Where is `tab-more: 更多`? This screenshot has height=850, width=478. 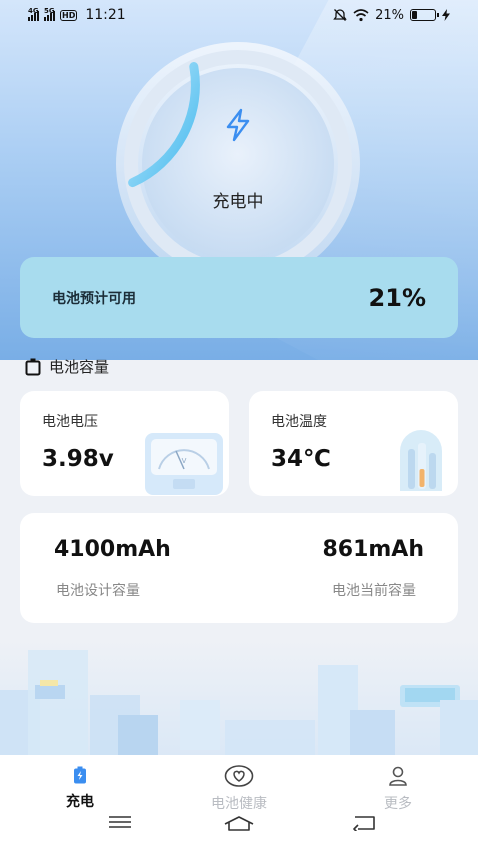 tab-more: 更多 is located at coordinates (398, 789).